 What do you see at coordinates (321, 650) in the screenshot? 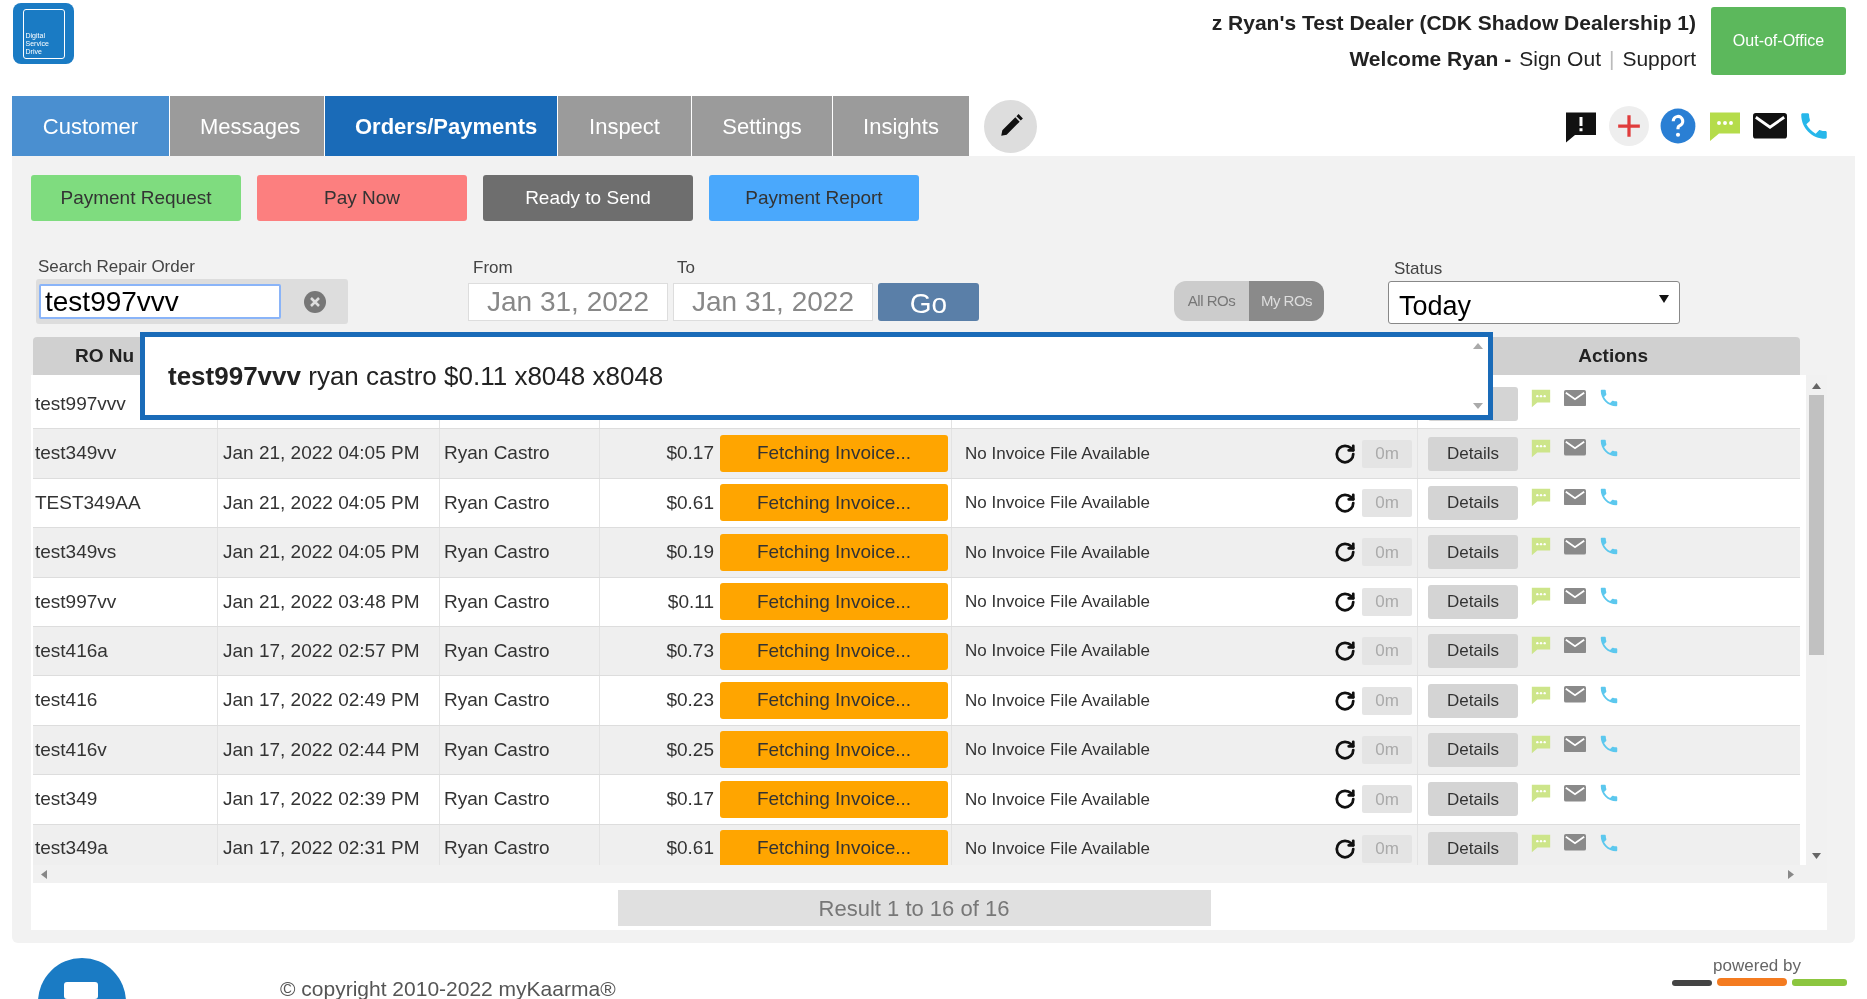
I see `table-cell-text: Jan 17, 2022 02:57 PM` at bounding box center [321, 650].